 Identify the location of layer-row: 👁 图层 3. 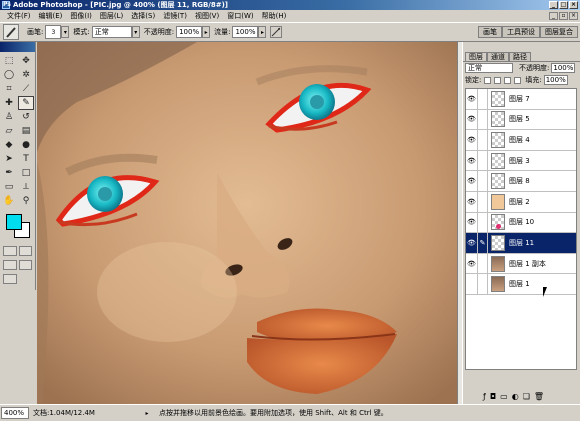
(521, 161).